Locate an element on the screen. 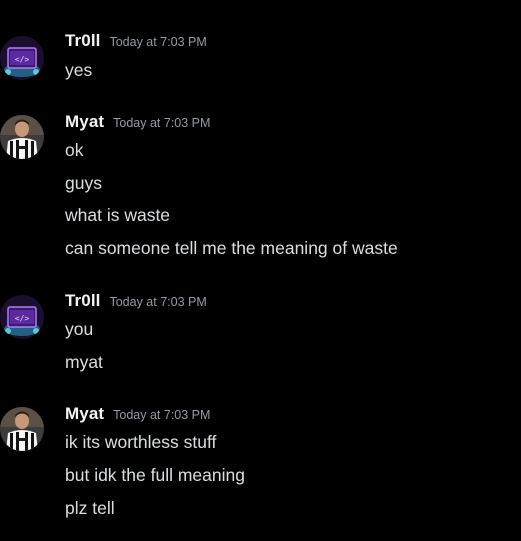 The width and height of the screenshot is (521, 541). message-text: can someone tell me the meaning of waste is located at coordinates (231, 248).